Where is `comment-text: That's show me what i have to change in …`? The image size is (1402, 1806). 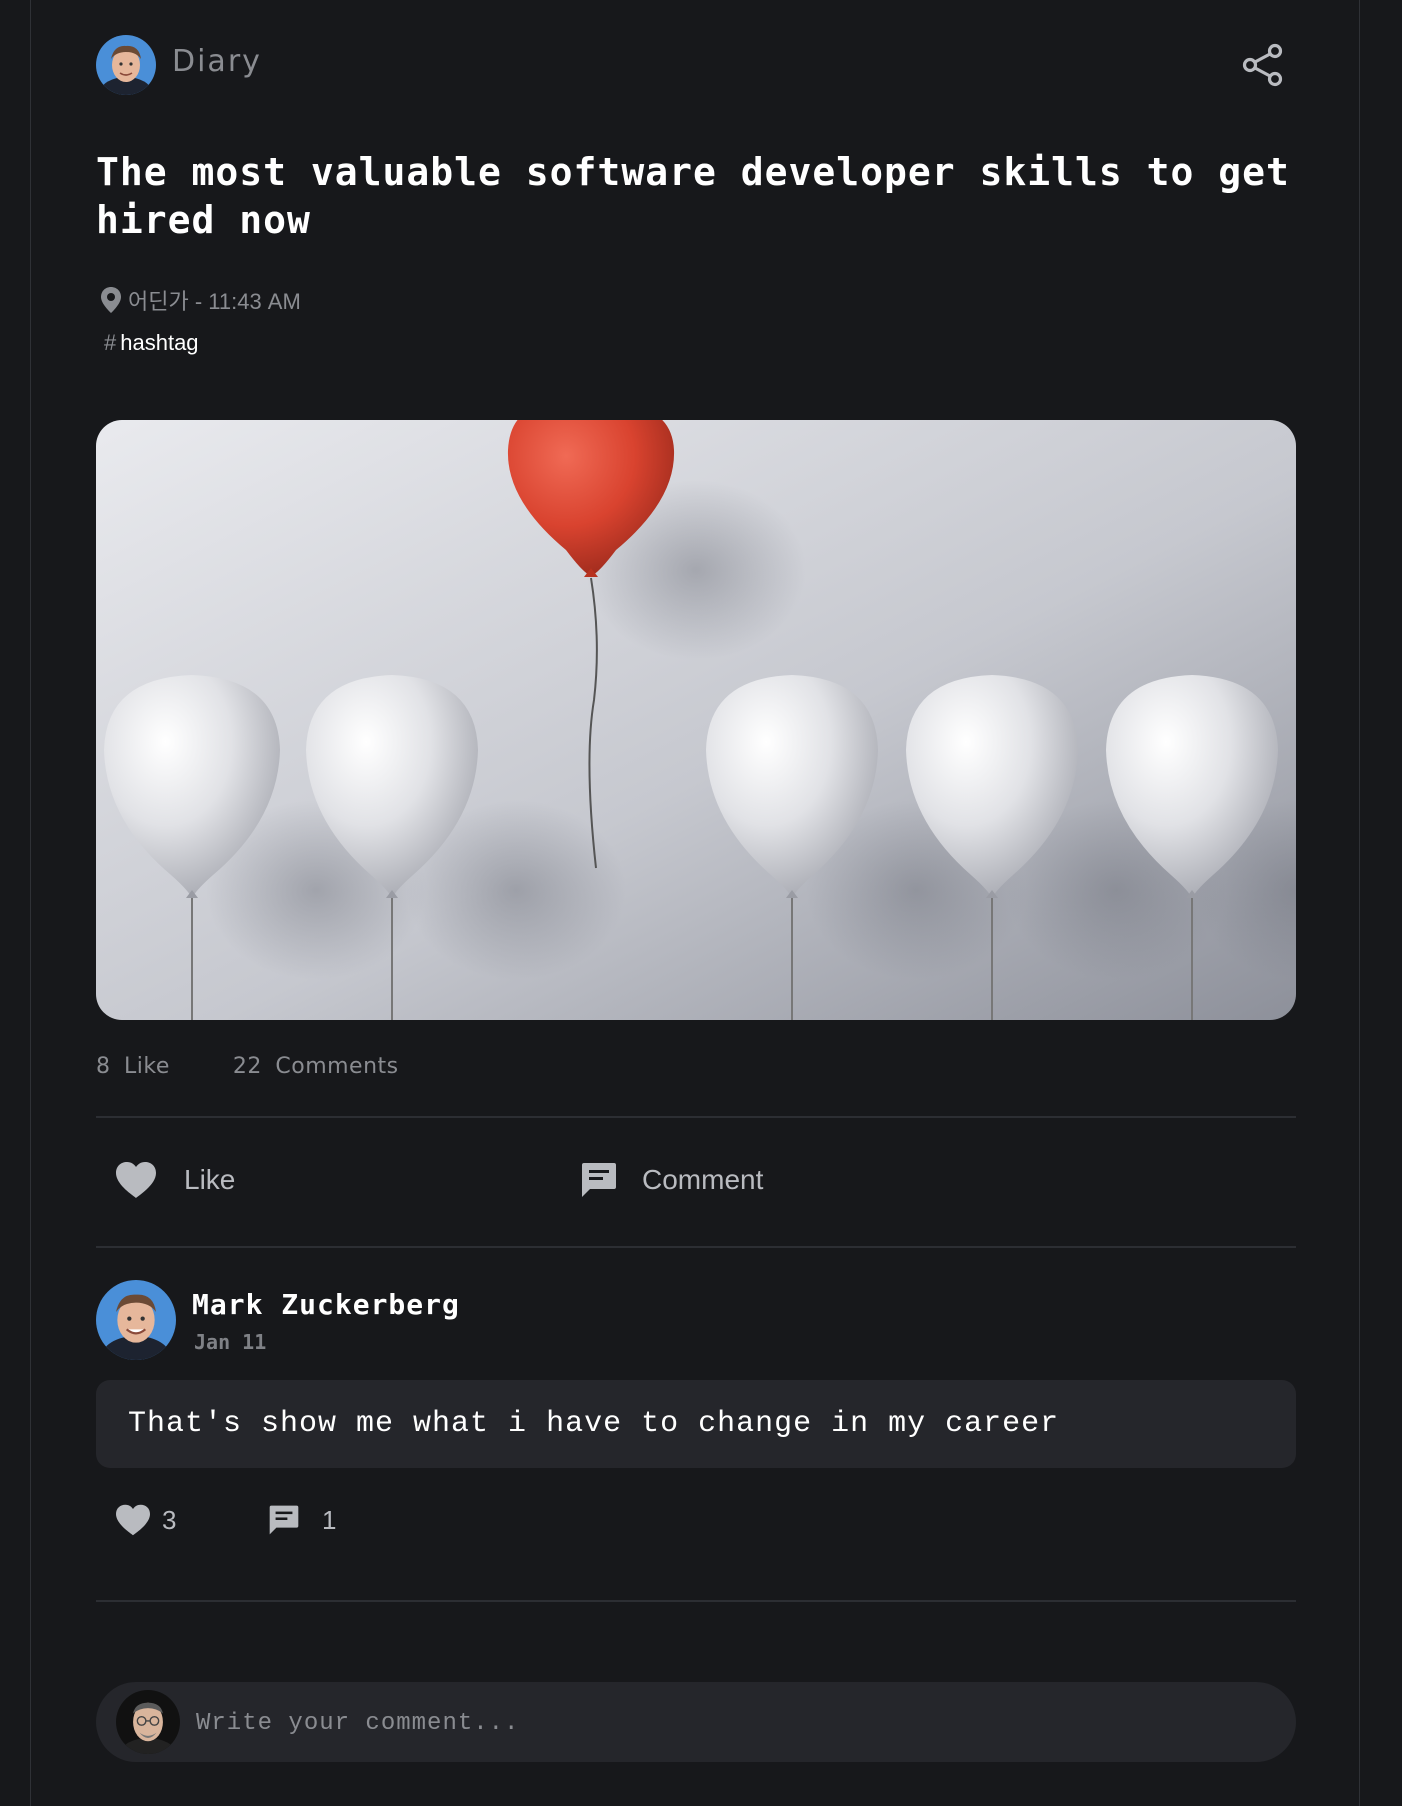
comment-text: That's show me what i have to change in … is located at coordinates (696, 1424).